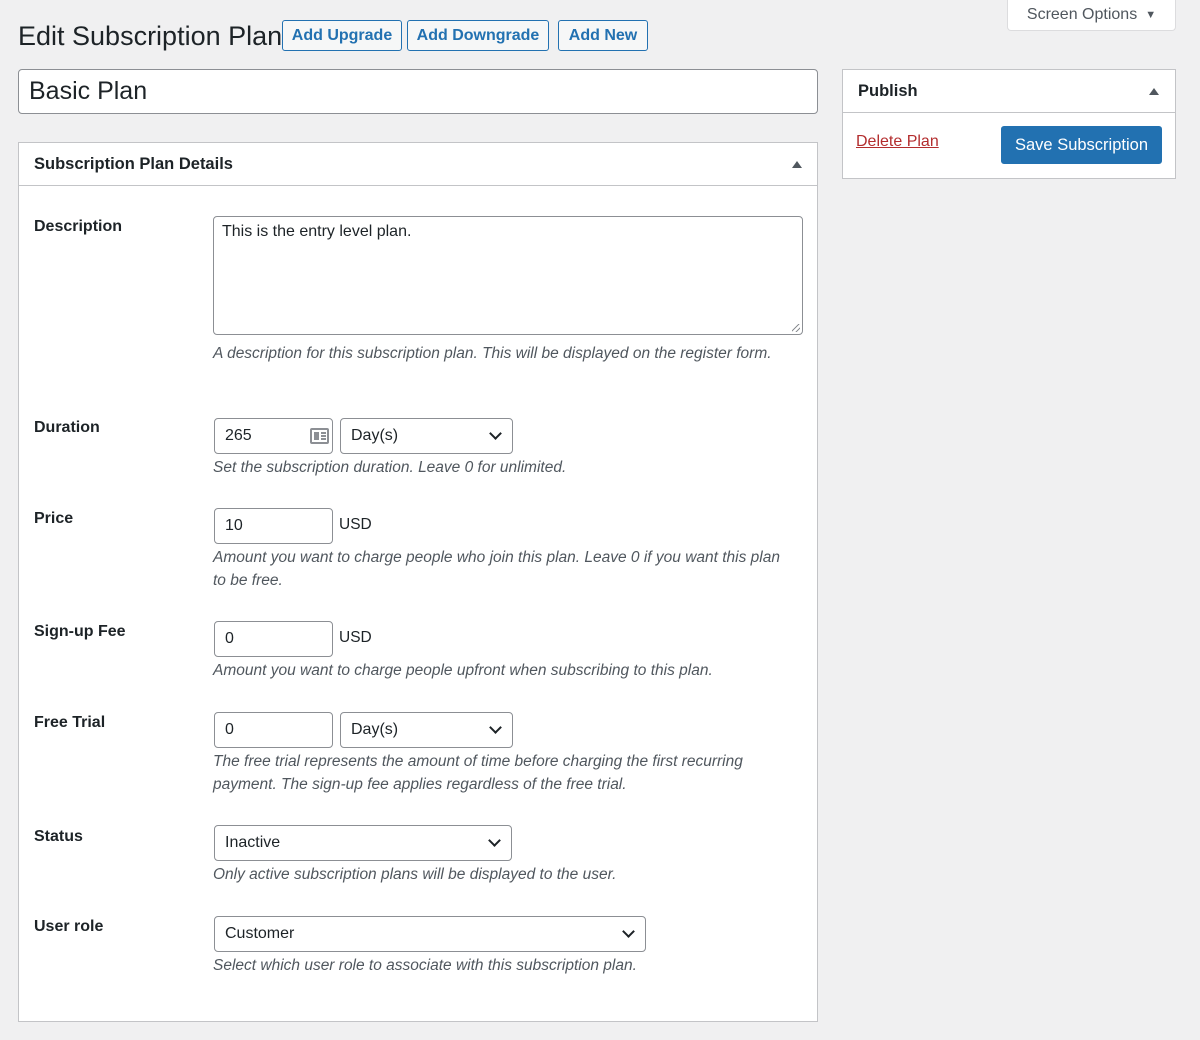 This screenshot has width=1200, height=1040. What do you see at coordinates (1009, 91) in the screenshot?
I see `publish-box-header: Publish` at bounding box center [1009, 91].